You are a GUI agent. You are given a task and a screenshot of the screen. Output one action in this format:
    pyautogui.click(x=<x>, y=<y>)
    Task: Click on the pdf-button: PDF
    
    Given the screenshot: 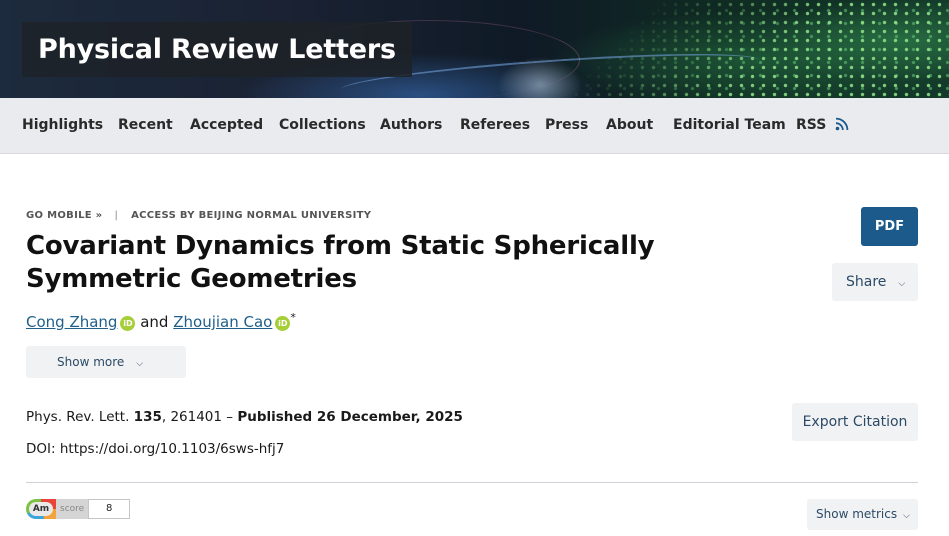 What is the action you would take?
    pyautogui.click(x=889, y=226)
    